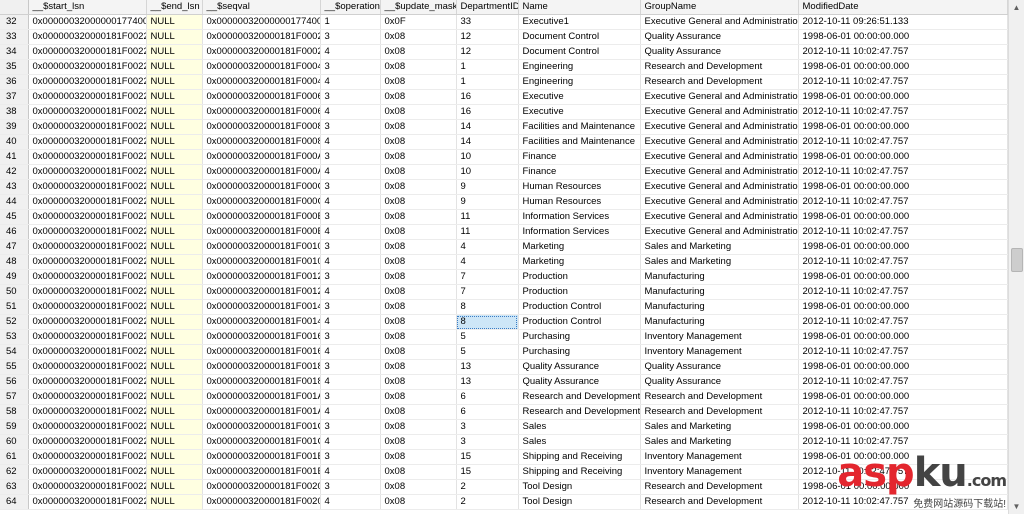 The image size is (1024, 514). Describe the element at coordinates (14, 217) in the screenshot. I see `row-number-cell: 45` at that location.